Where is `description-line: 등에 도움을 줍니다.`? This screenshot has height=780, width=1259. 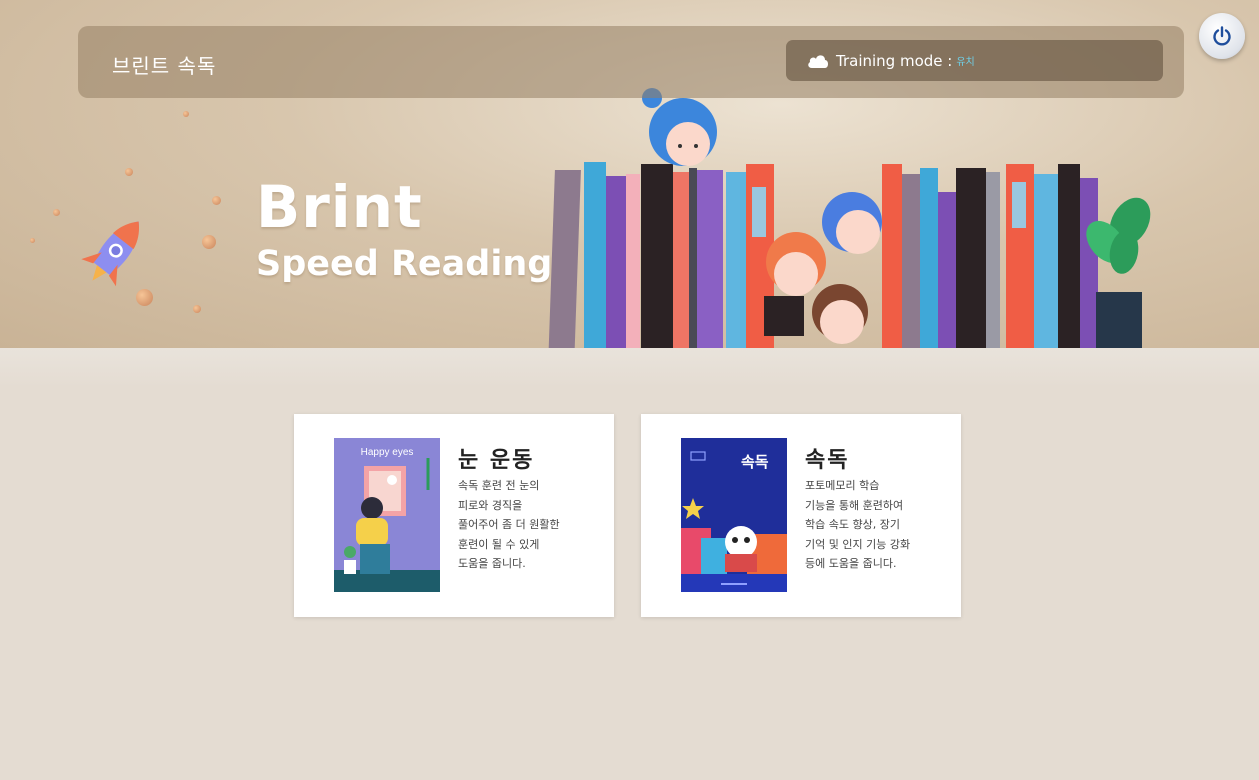
description-line: 등에 도움을 줍니다. is located at coordinates (851, 563).